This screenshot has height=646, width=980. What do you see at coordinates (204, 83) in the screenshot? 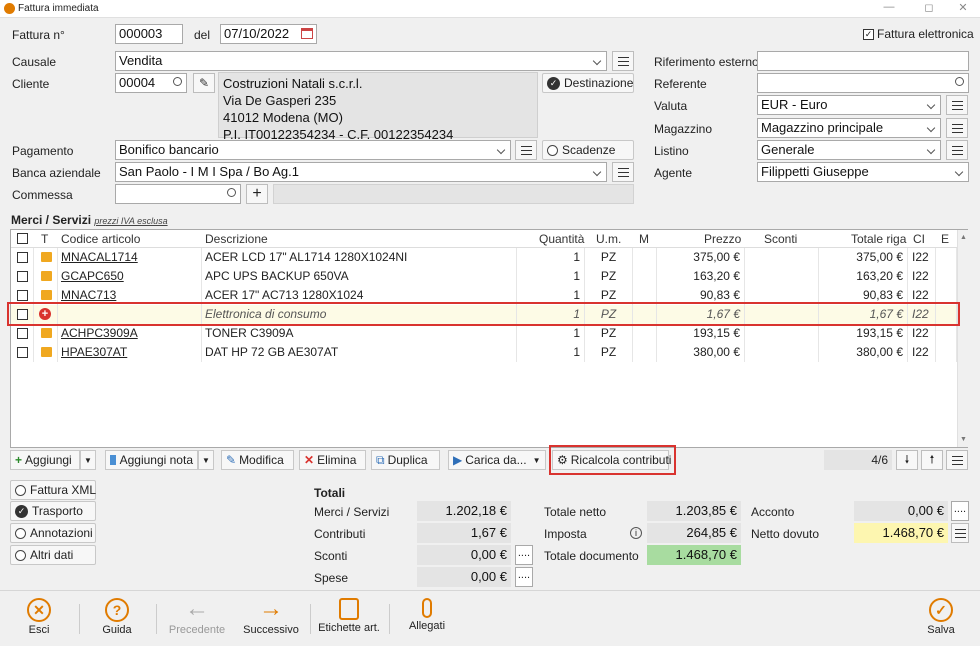
I see `edit-cliente-button: ✎` at bounding box center [204, 83].